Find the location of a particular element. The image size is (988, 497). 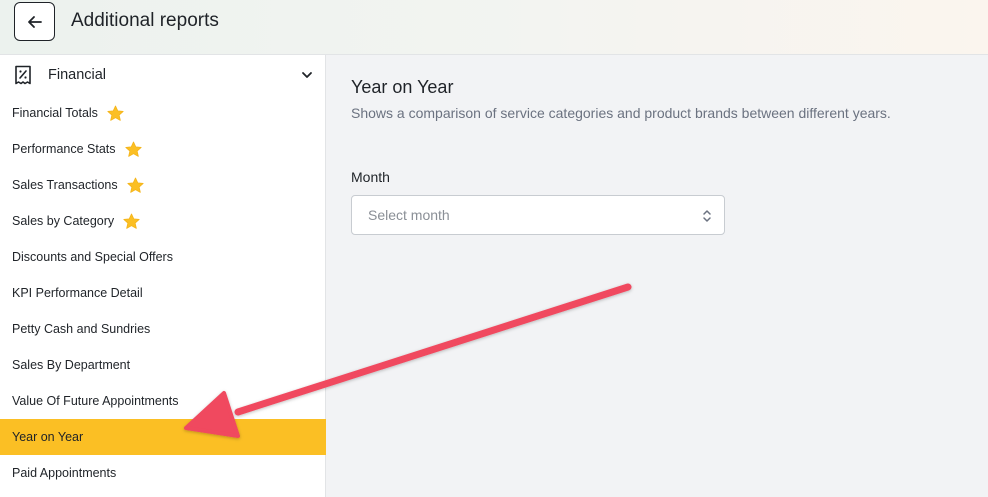

sidebar-item-petty-cash-sundries: Petty Cash and Sundries is located at coordinates (163, 329).